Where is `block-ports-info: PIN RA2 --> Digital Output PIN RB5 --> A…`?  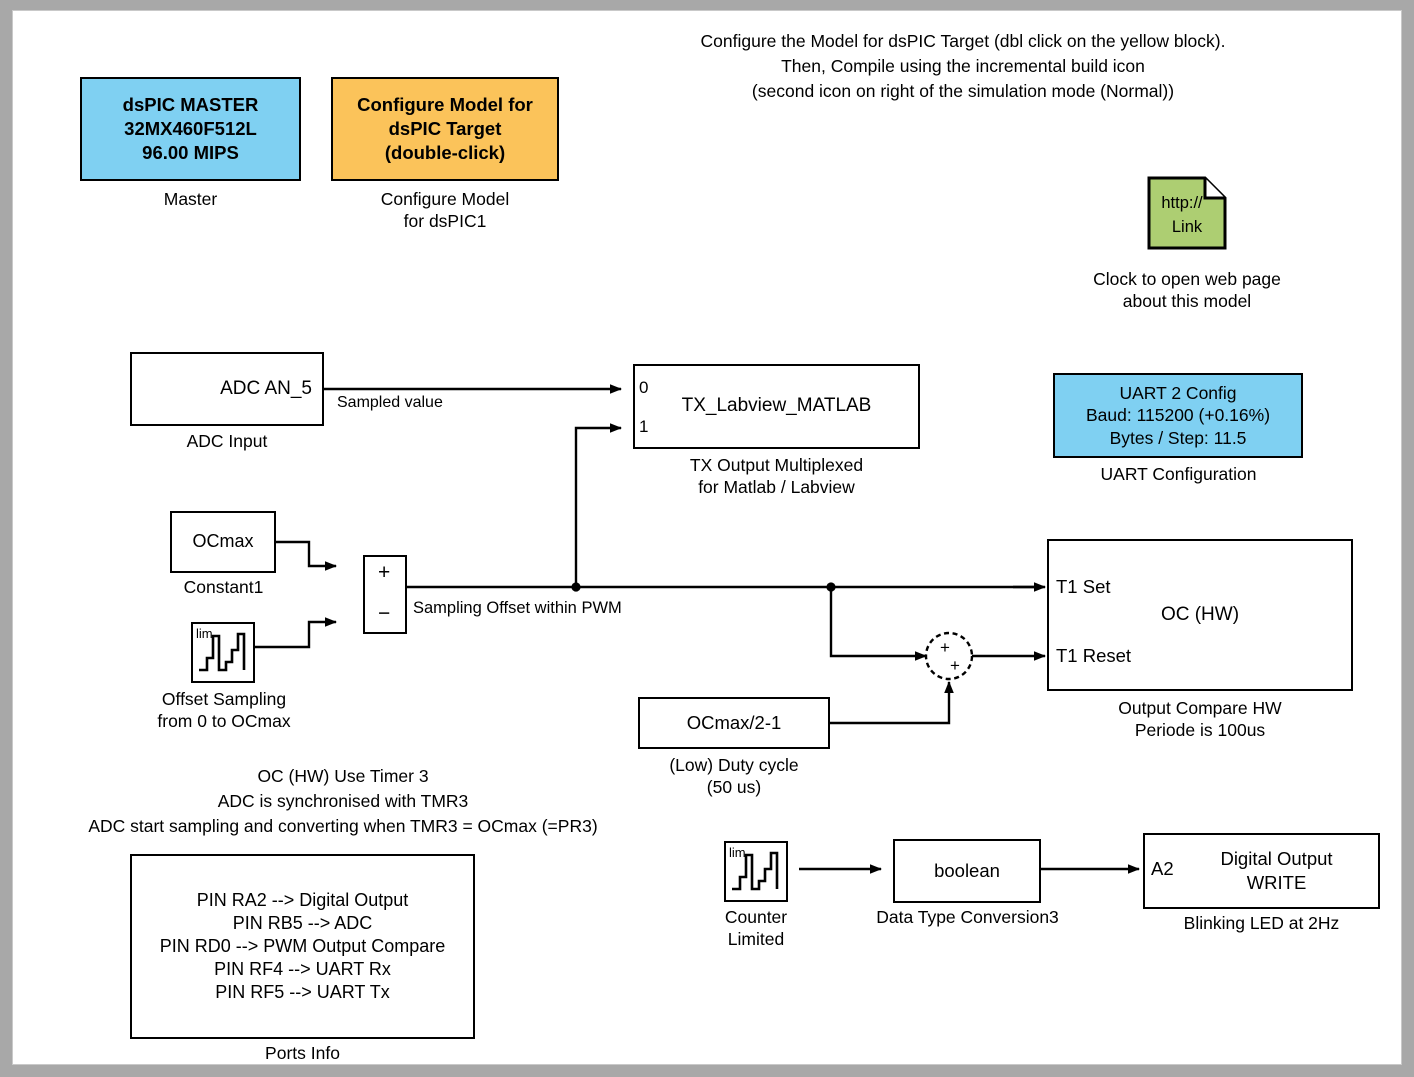
block-ports-info: PIN RA2 --> Digital Output PIN RB5 --> A… is located at coordinates (302, 946).